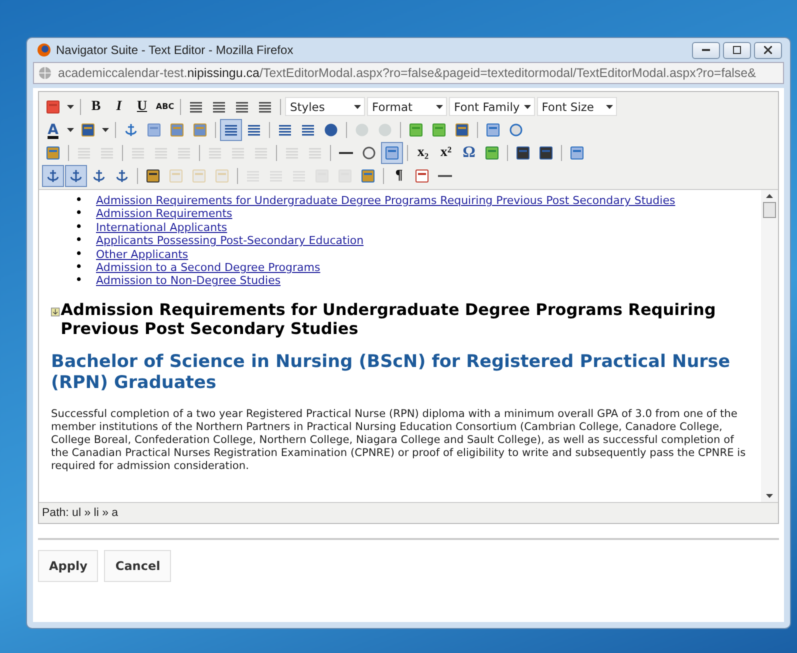 This screenshot has width=797, height=653. Describe the element at coordinates (55, 312) in the screenshot. I see `anchor-marker-icon` at that location.